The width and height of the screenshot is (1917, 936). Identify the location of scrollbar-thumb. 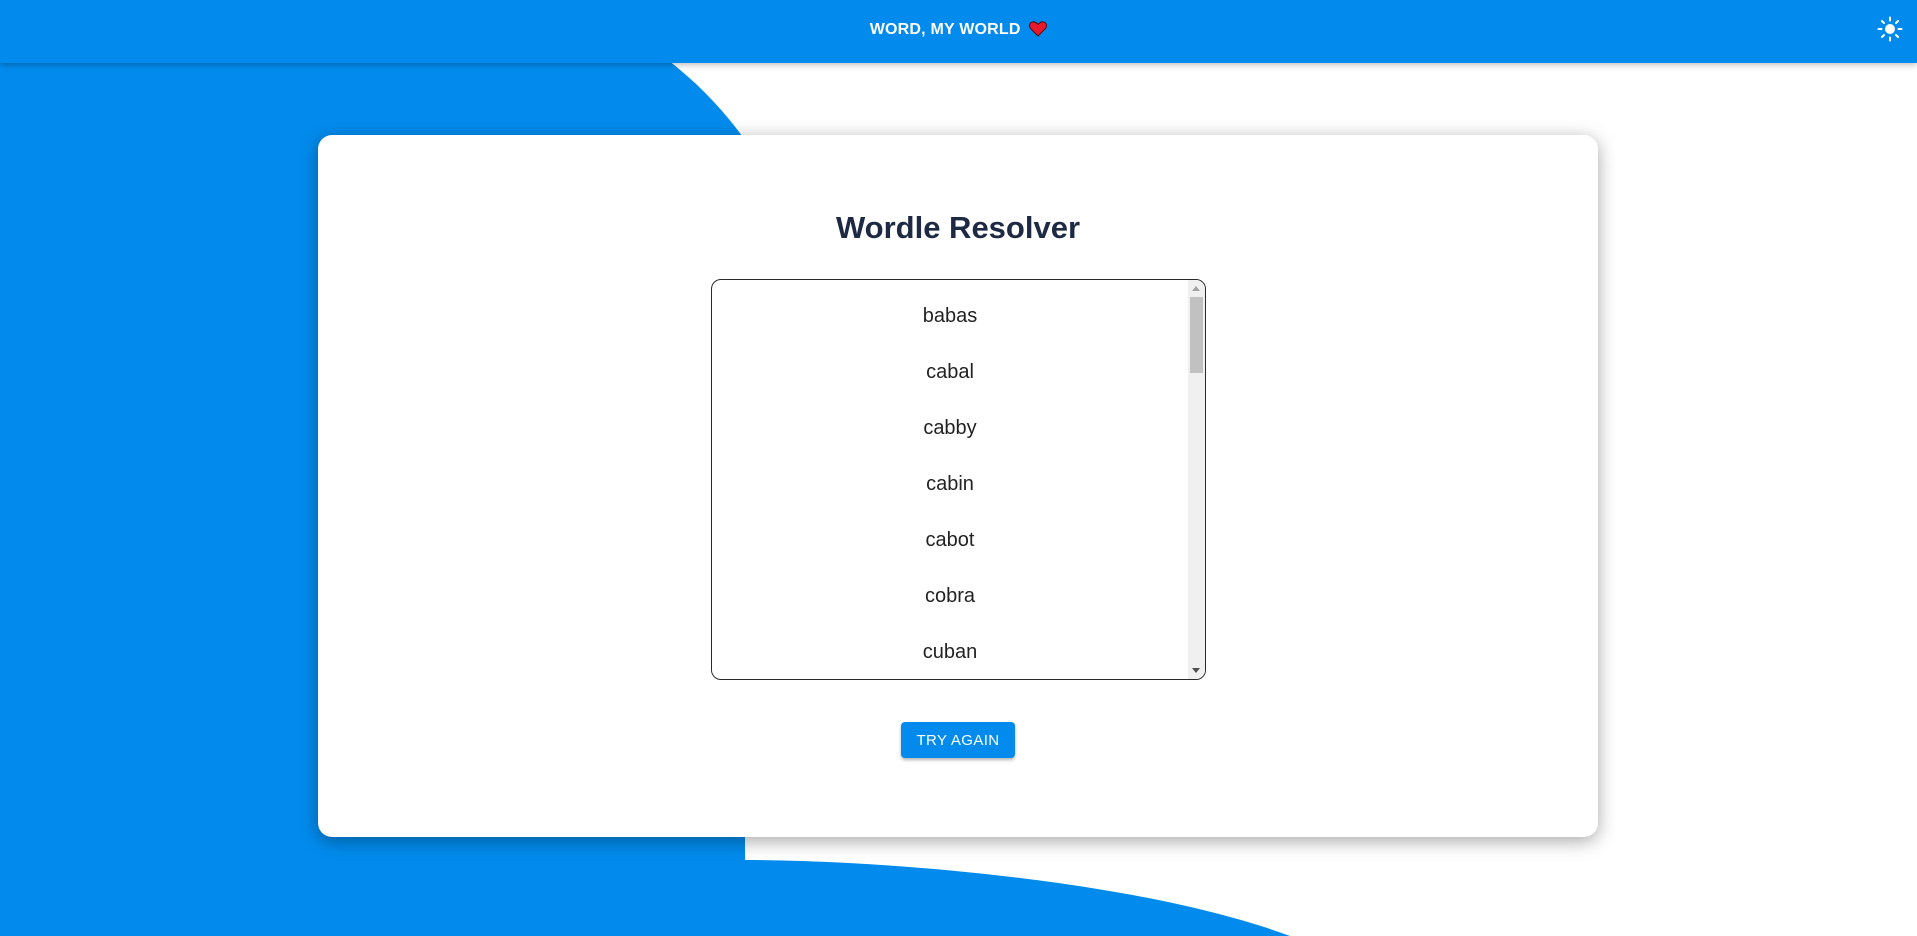
(1196, 335).